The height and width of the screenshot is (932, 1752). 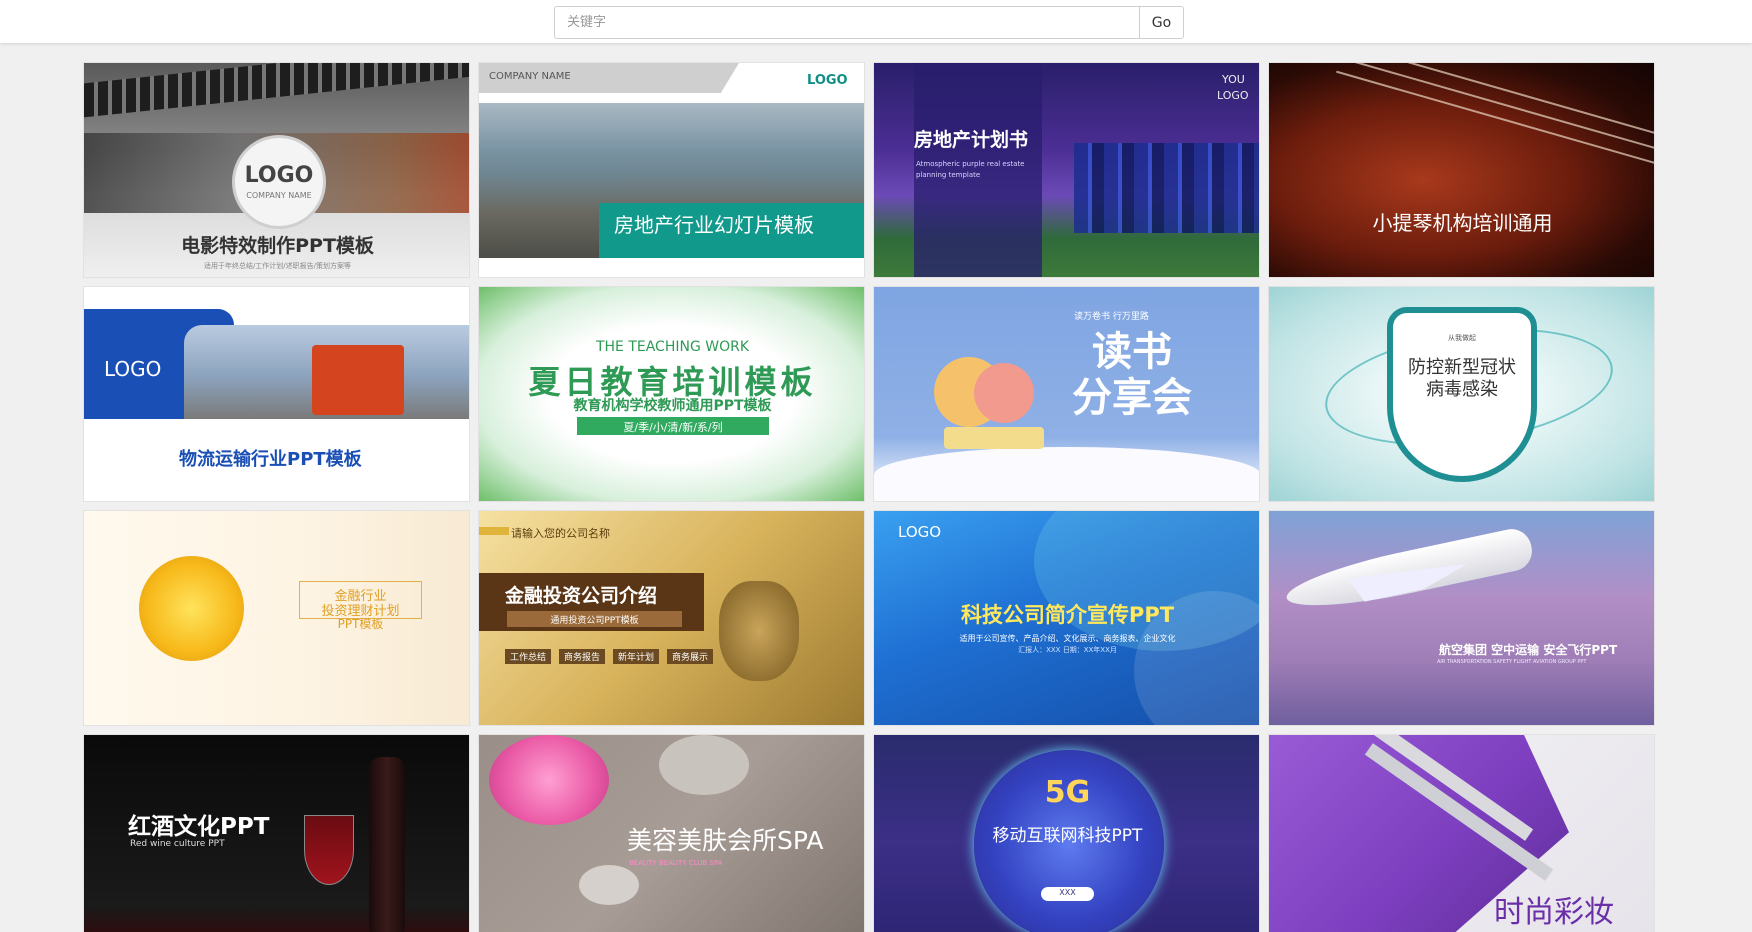 I want to click on template-card-5g: 5G 移动互联网科技PPT XXX, so click(x=1066, y=833).